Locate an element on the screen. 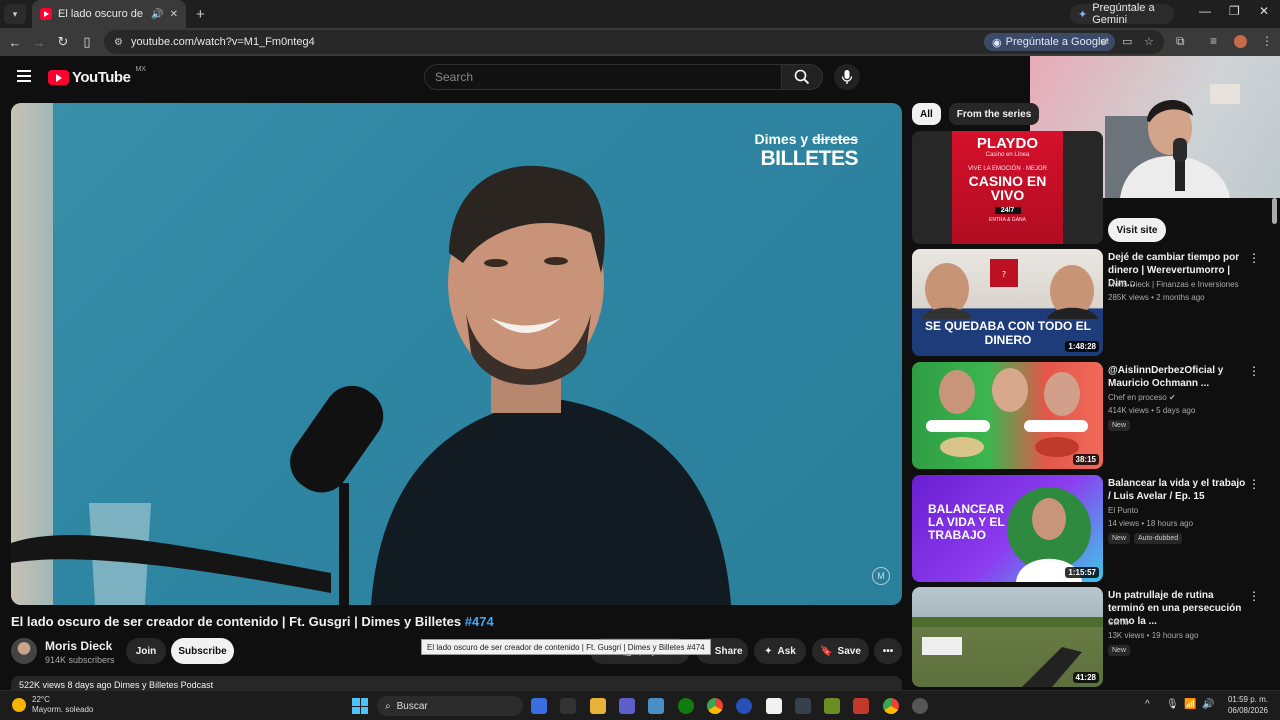 The image size is (1280, 720). file-explorer-app-icon is located at coordinates (598, 706).